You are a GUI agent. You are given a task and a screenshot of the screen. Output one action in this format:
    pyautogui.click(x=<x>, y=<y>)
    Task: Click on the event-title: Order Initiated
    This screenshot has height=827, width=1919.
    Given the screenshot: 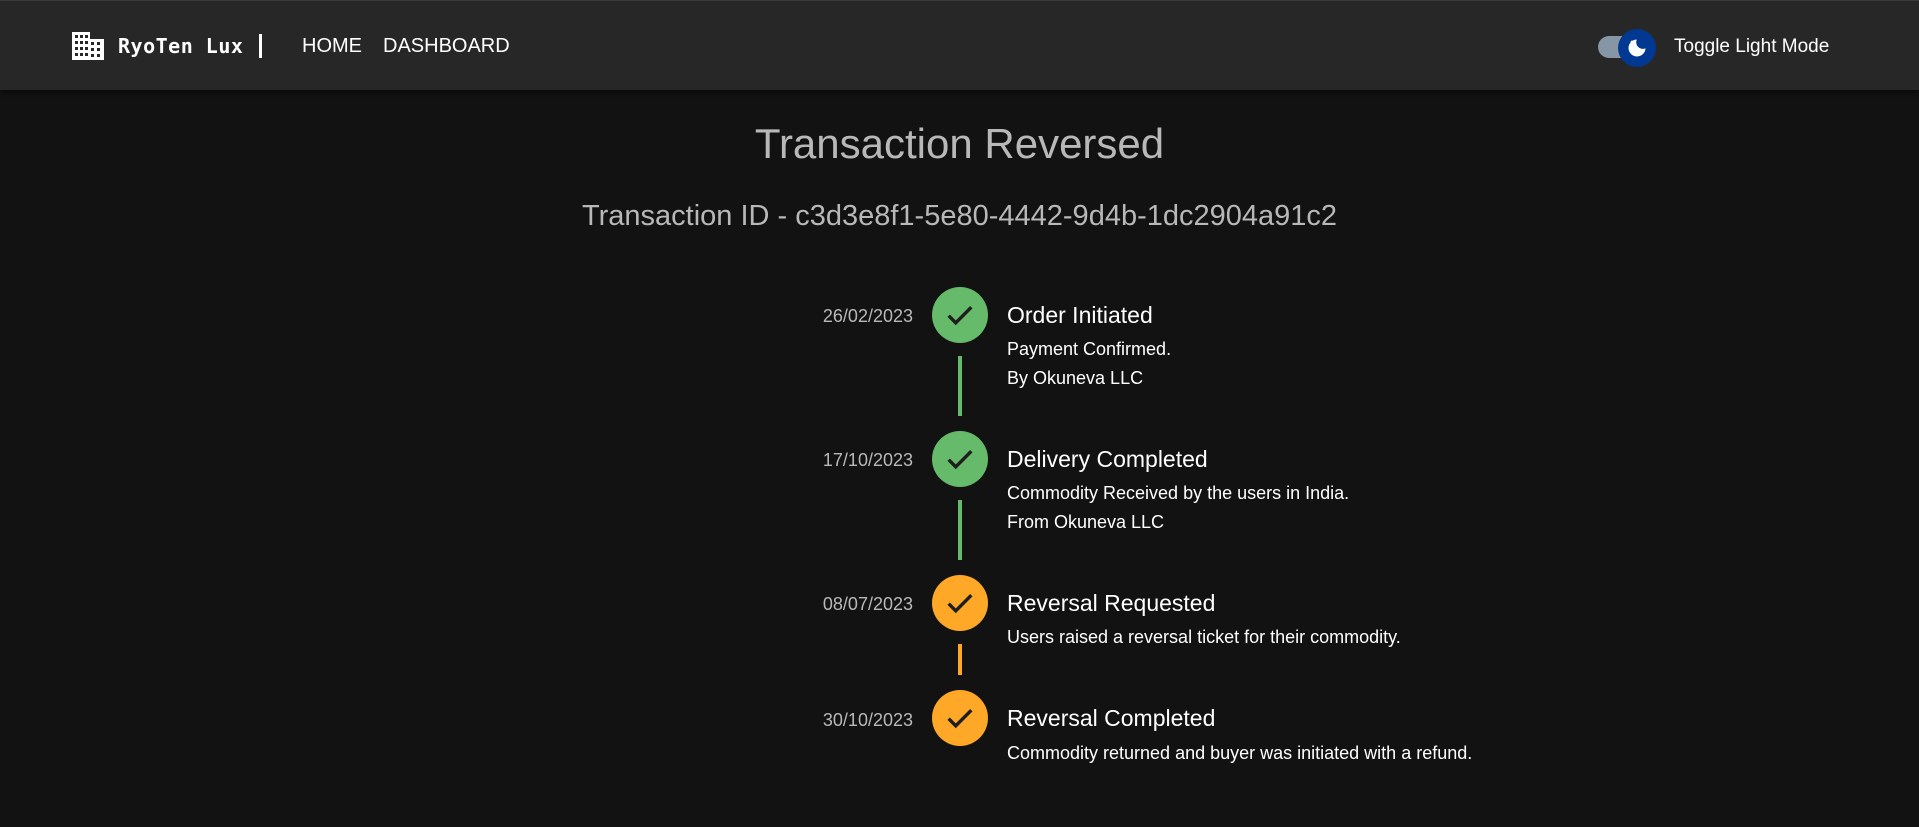 What is the action you would take?
    pyautogui.click(x=1080, y=315)
    